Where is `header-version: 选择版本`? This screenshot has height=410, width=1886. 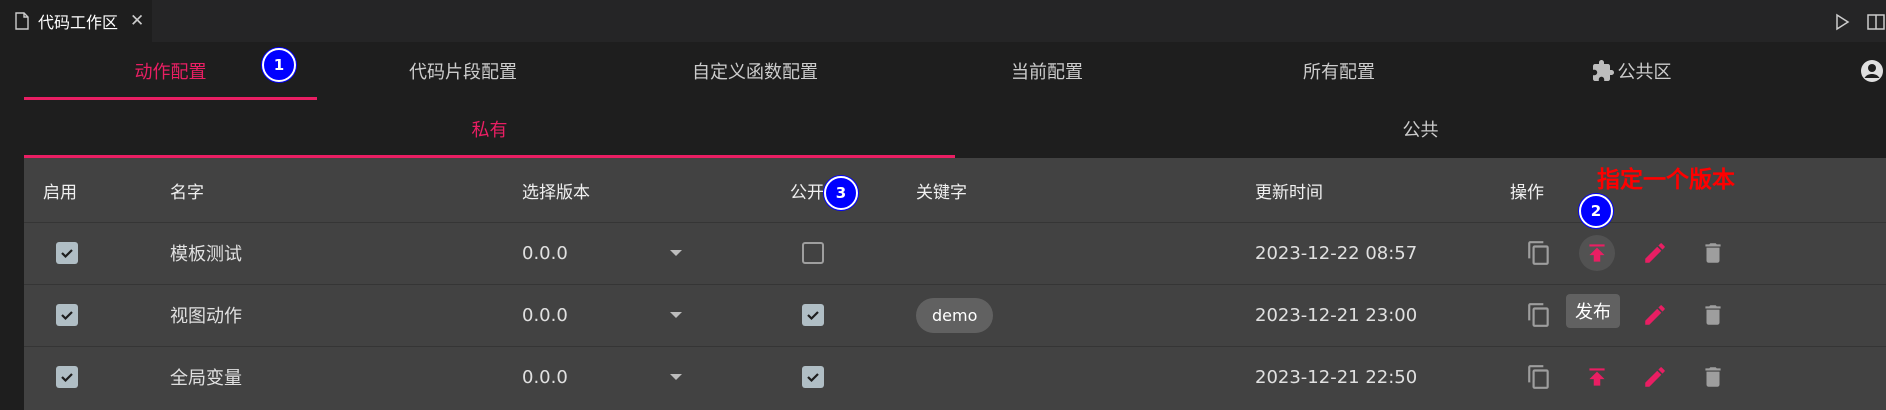
header-version: 选择版本 is located at coordinates (556, 192).